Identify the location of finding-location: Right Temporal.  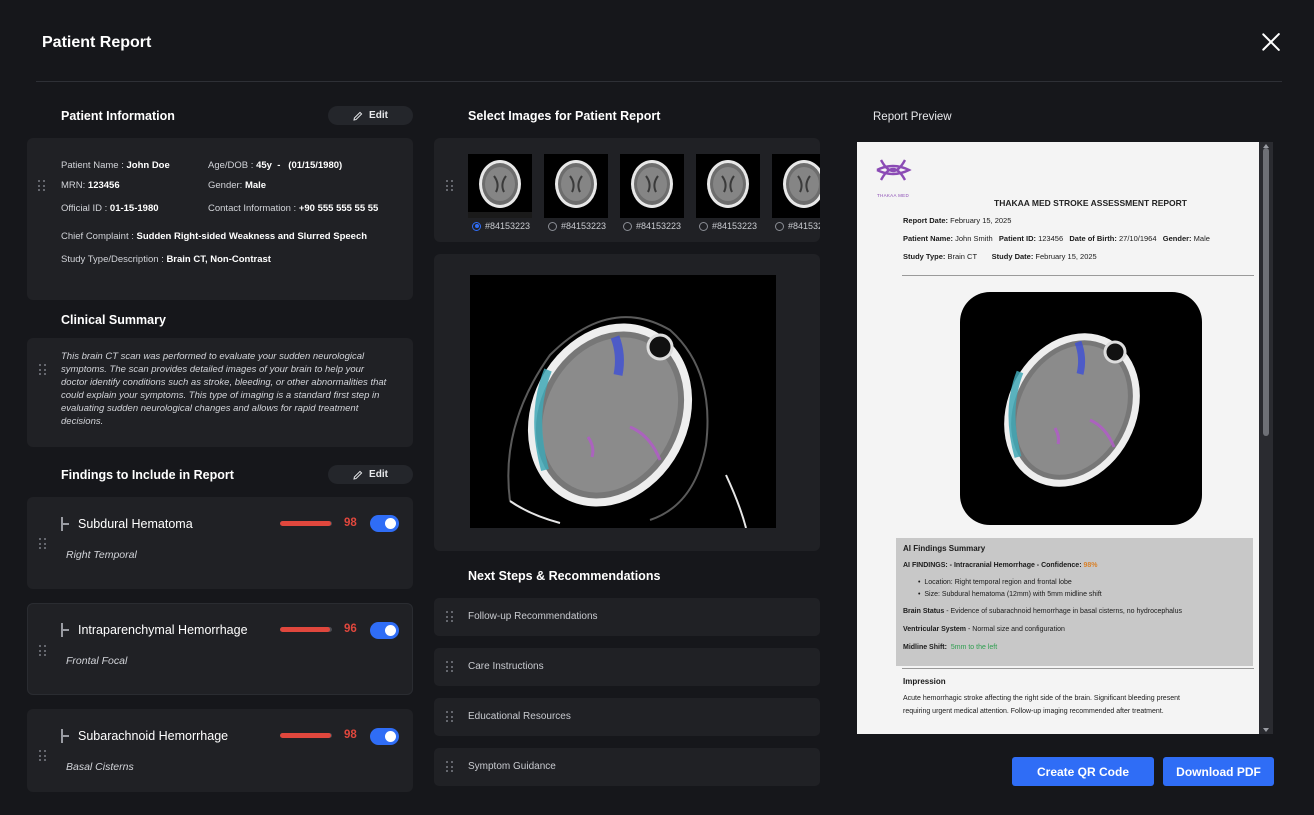
(101, 555).